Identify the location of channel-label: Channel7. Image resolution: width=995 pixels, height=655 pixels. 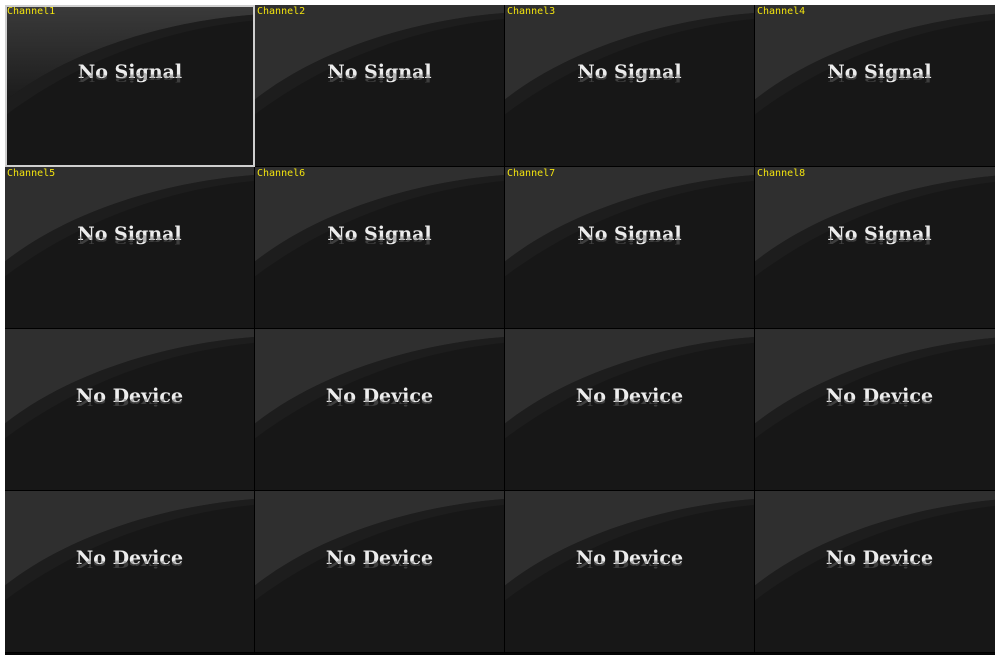
(531, 173).